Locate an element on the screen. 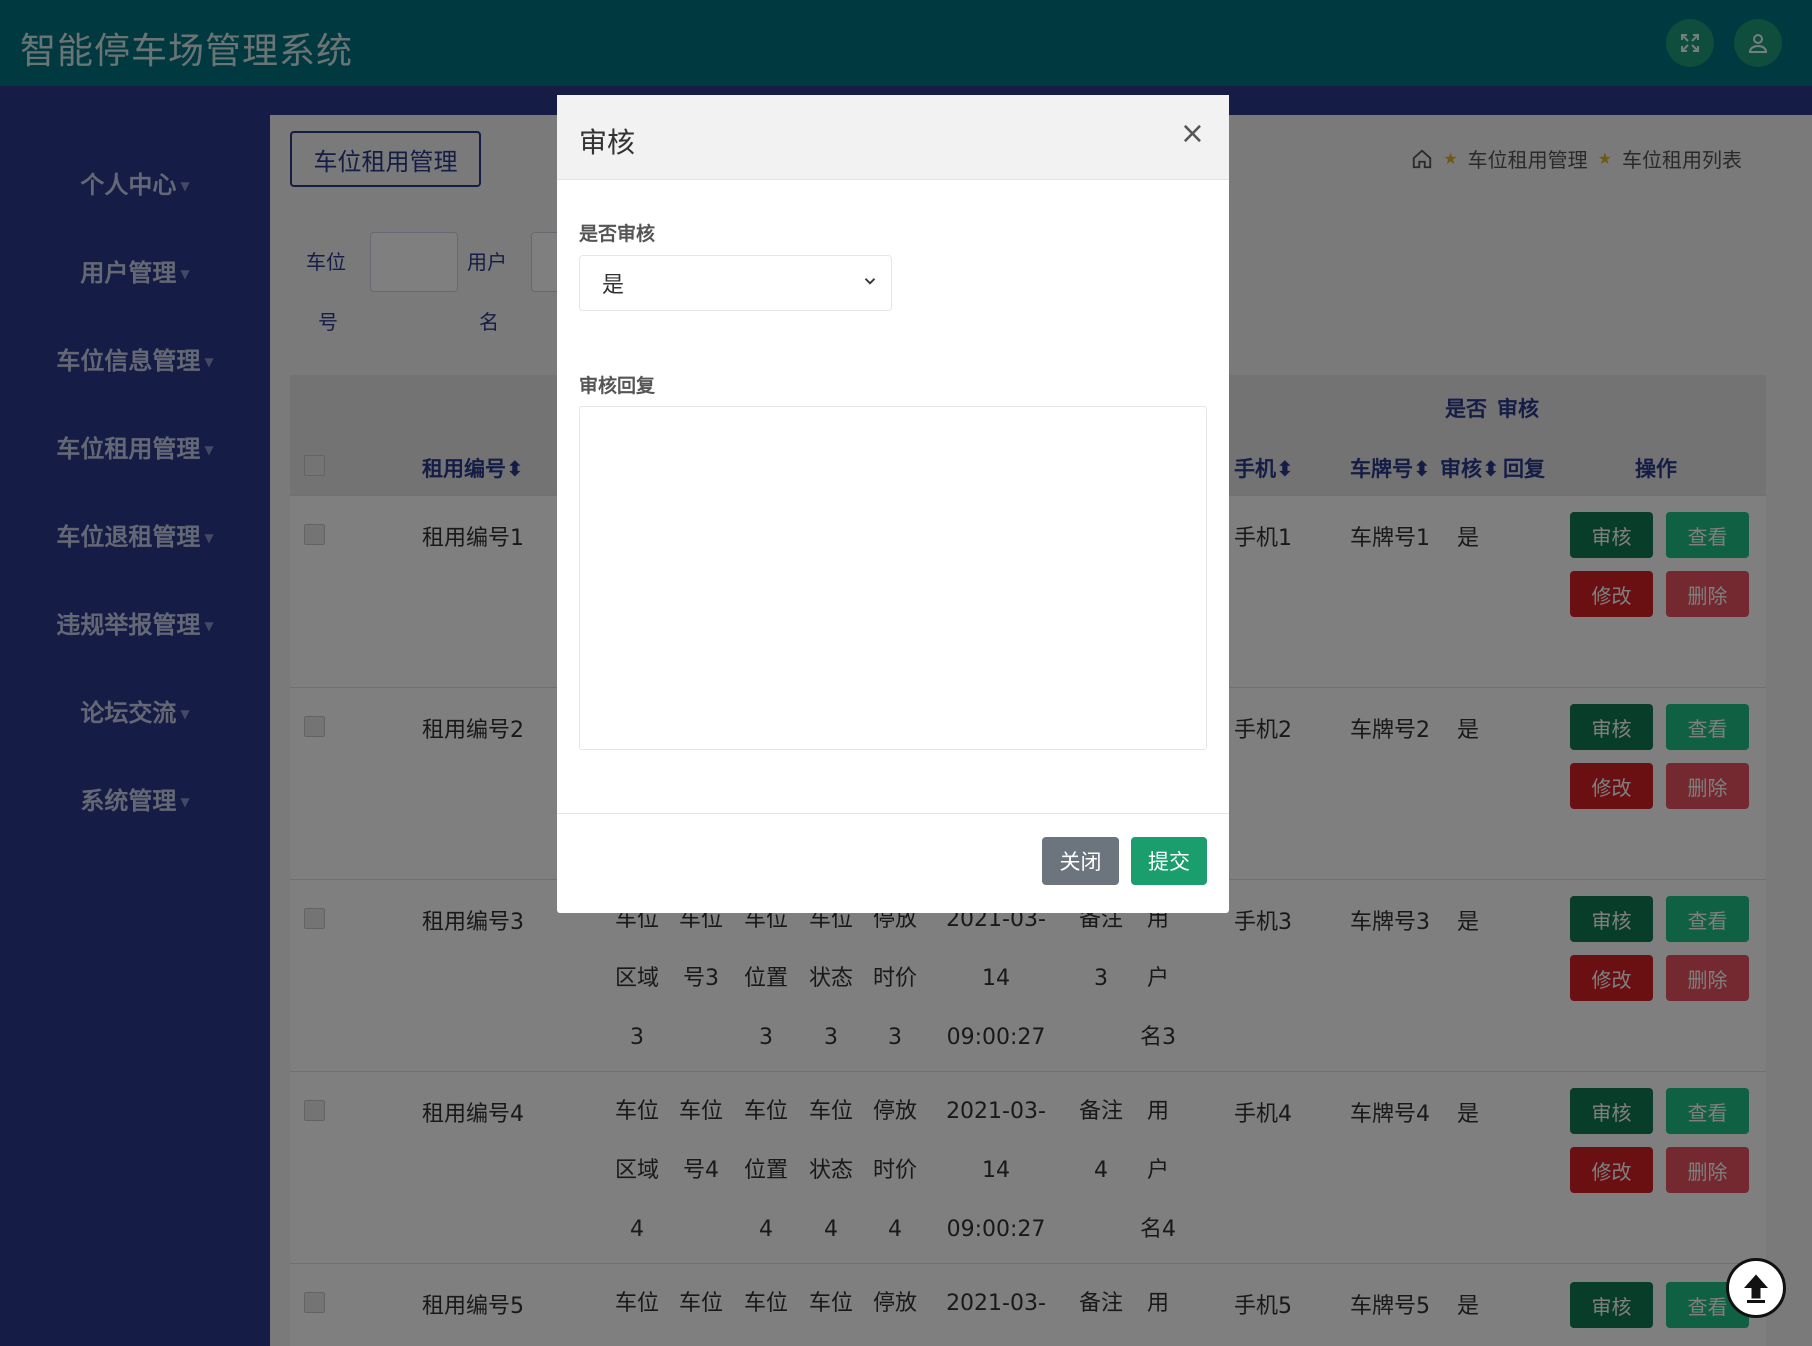 The width and height of the screenshot is (1812, 1346). arrow-up-icon is located at coordinates (1756, 1288).